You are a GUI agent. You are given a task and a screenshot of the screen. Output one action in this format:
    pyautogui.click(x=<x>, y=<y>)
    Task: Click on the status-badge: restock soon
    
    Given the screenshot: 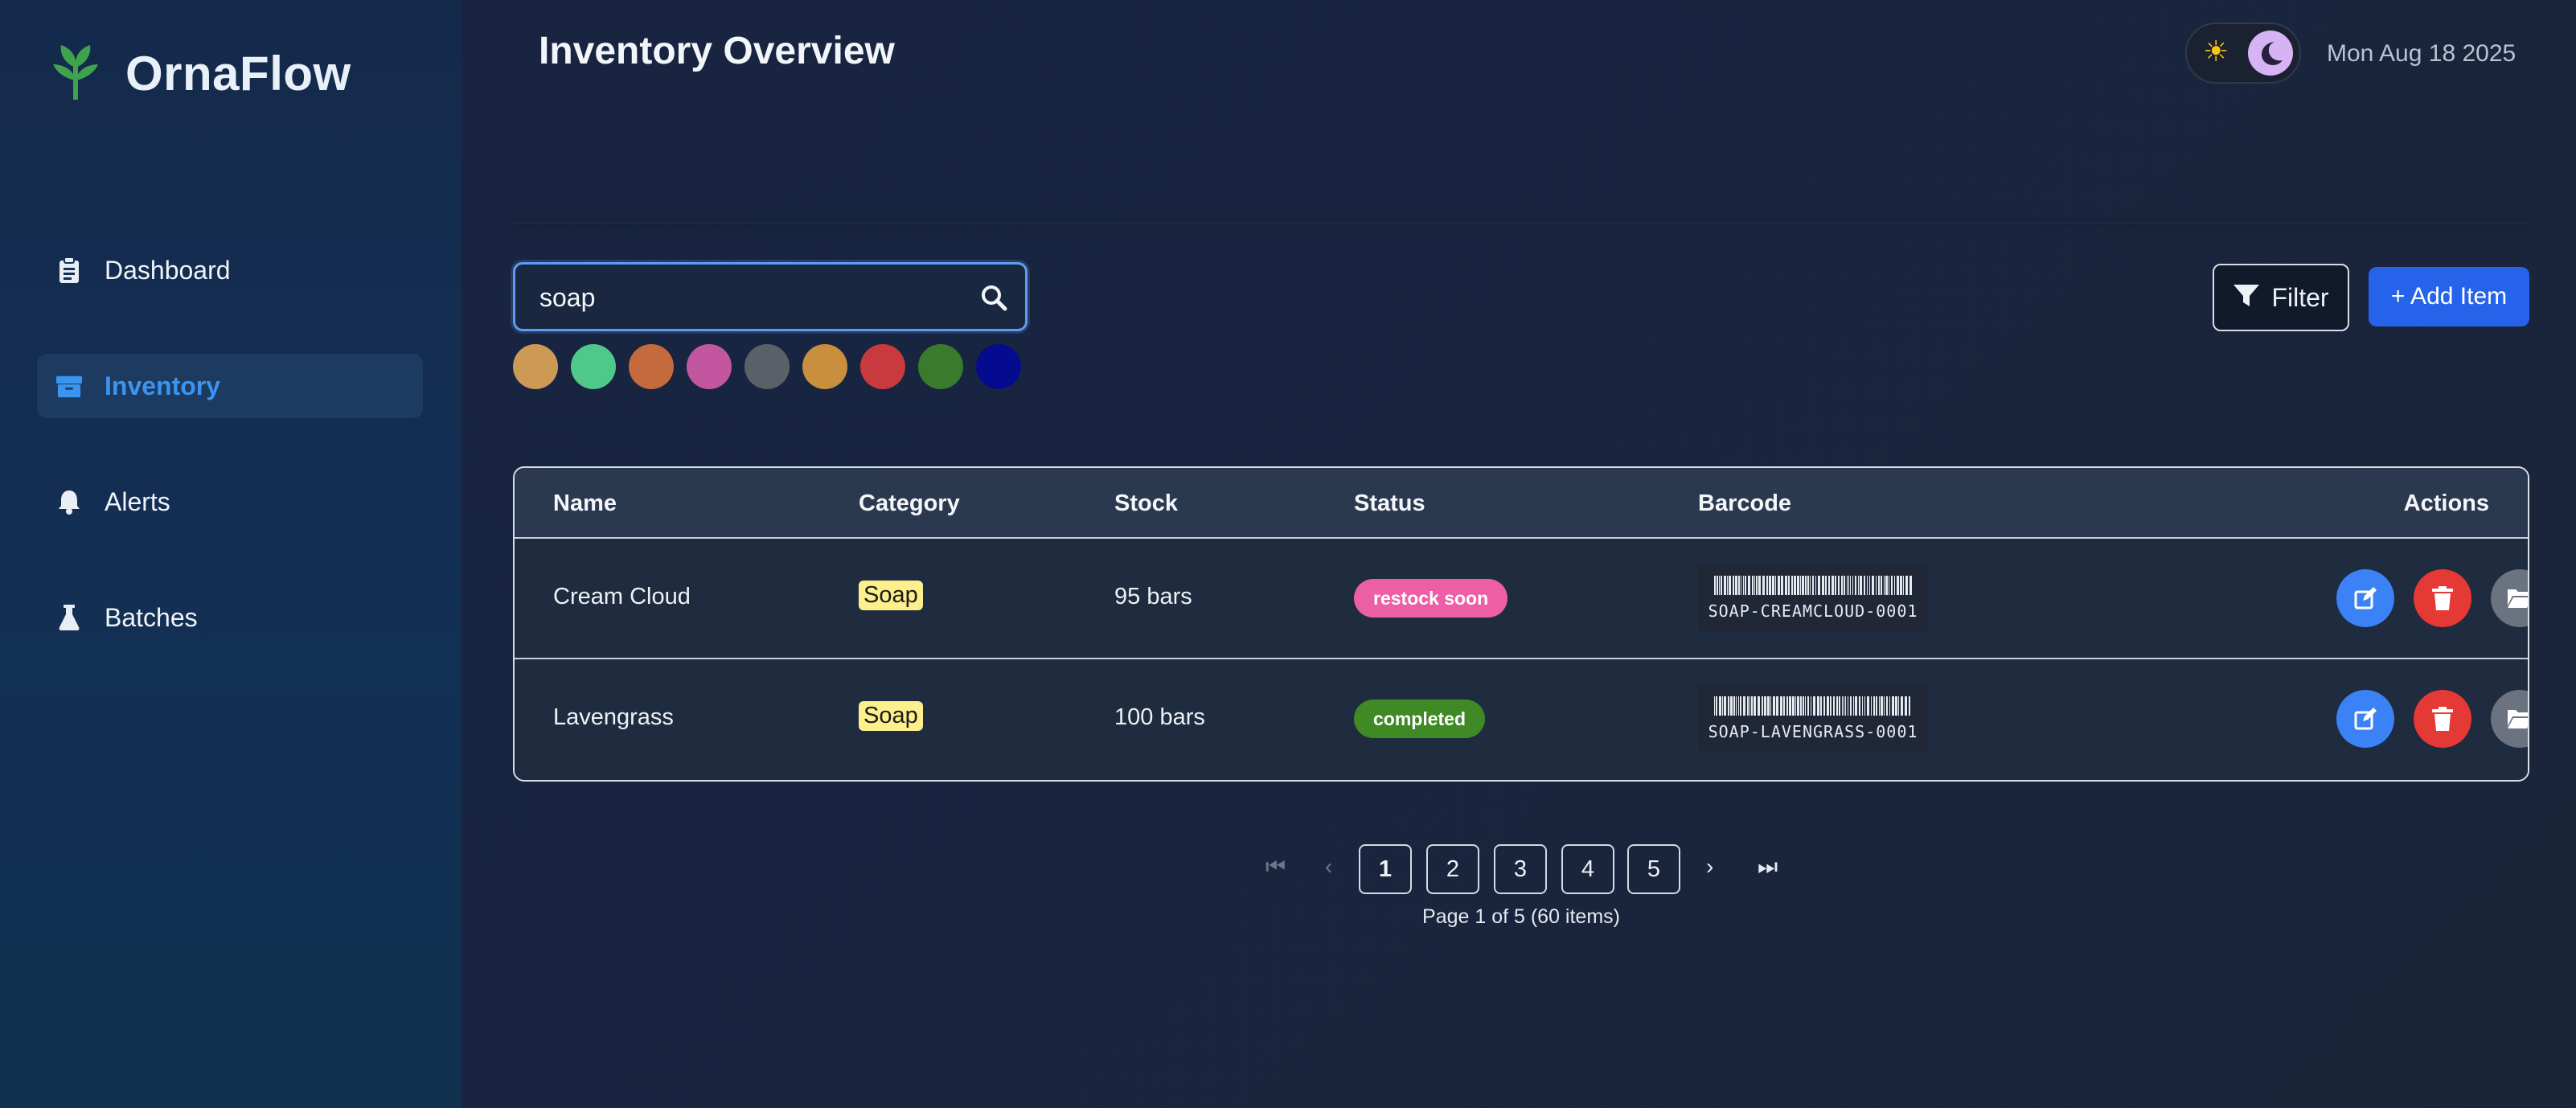 What is the action you would take?
    pyautogui.click(x=1431, y=598)
    